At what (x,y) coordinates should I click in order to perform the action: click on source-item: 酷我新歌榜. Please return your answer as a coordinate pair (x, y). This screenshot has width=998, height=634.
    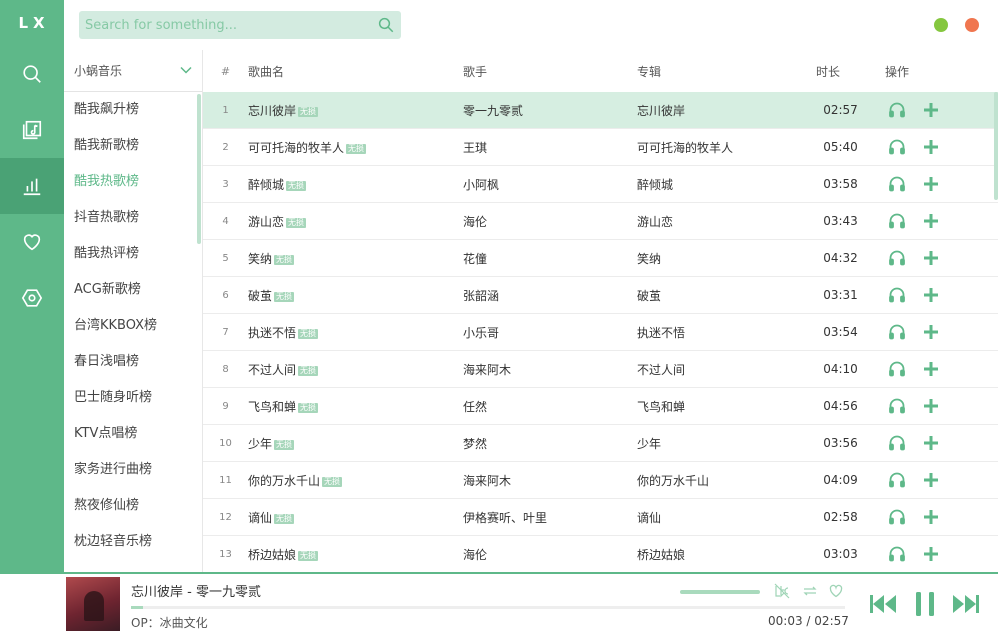
    Looking at the image, I should click on (133, 146).